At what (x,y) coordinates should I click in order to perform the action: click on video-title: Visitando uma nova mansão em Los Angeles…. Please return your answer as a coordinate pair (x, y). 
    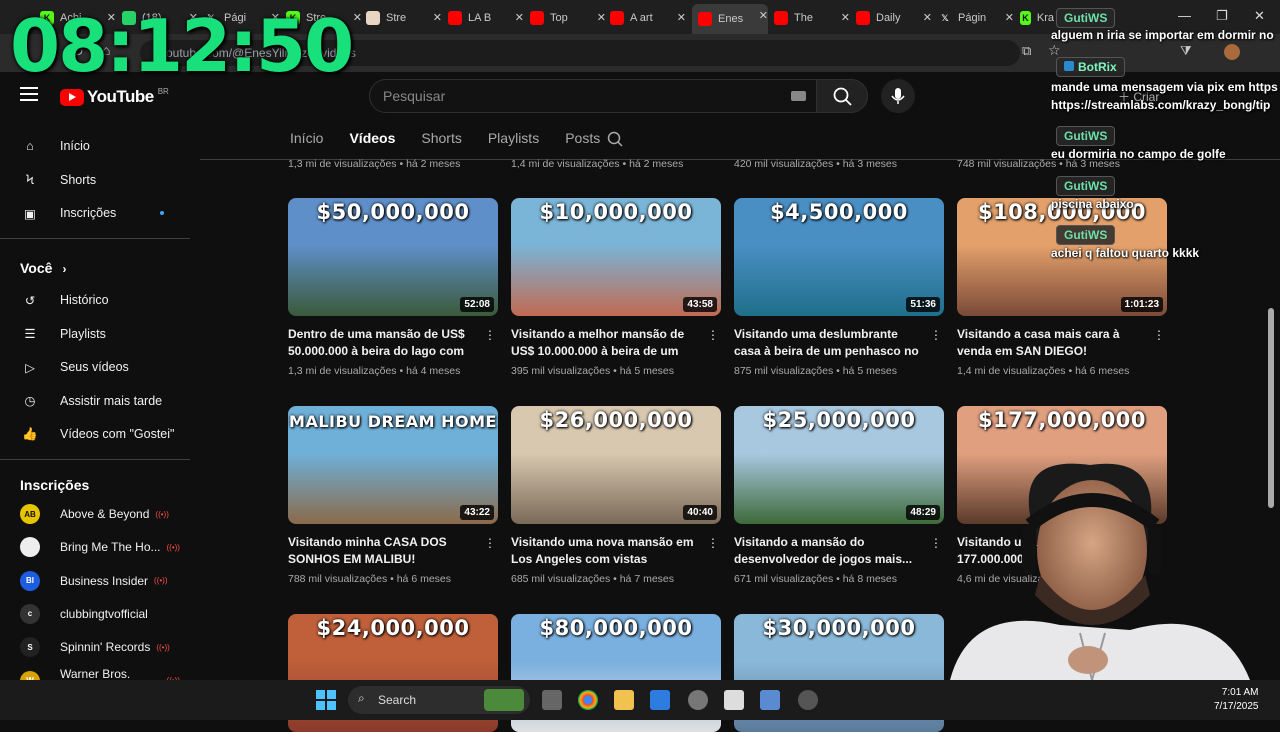
    Looking at the image, I should click on (606, 551).